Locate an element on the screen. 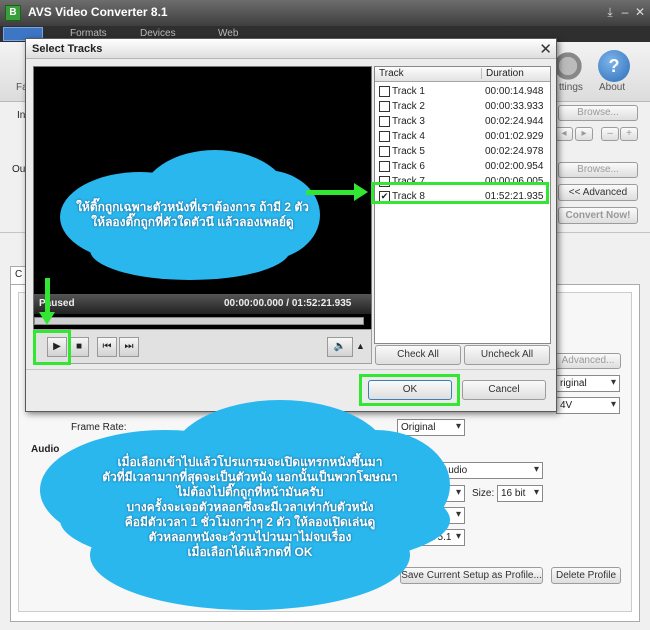 The height and width of the screenshot is (630, 650). track-duration: 00:02:00.954 is located at coordinates (514, 166).